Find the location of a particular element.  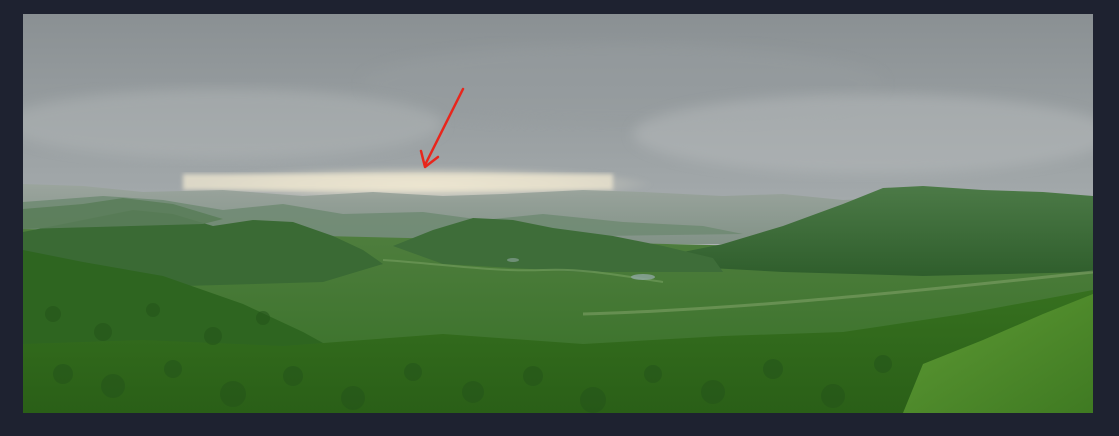

horizon-light-band is located at coordinates (398, 182).